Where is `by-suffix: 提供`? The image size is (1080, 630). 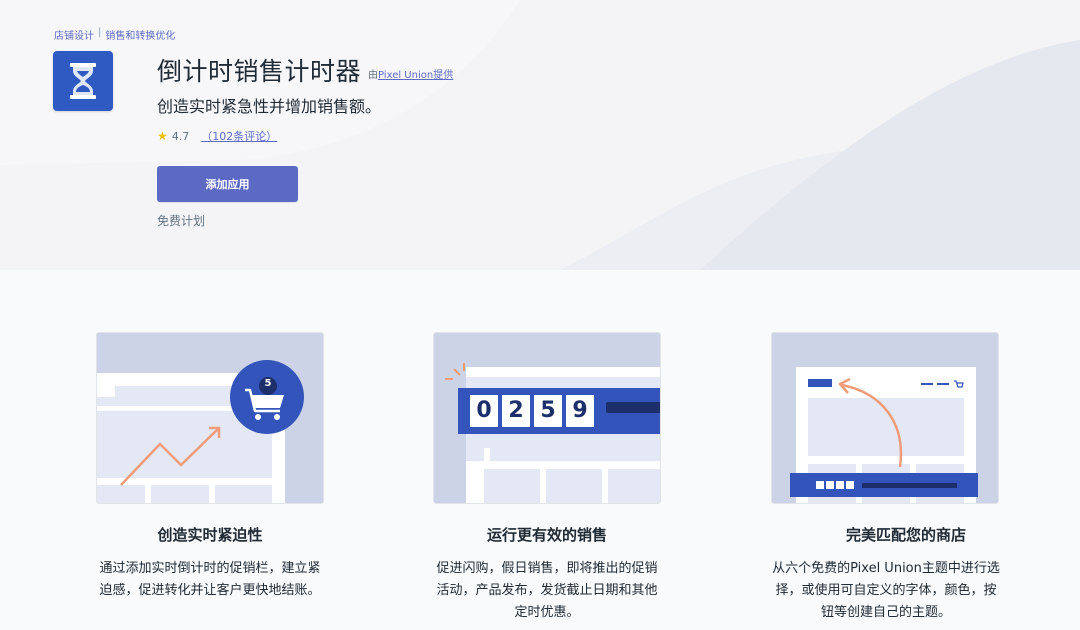 by-suffix: 提供 is located at coordinates (443, 75).